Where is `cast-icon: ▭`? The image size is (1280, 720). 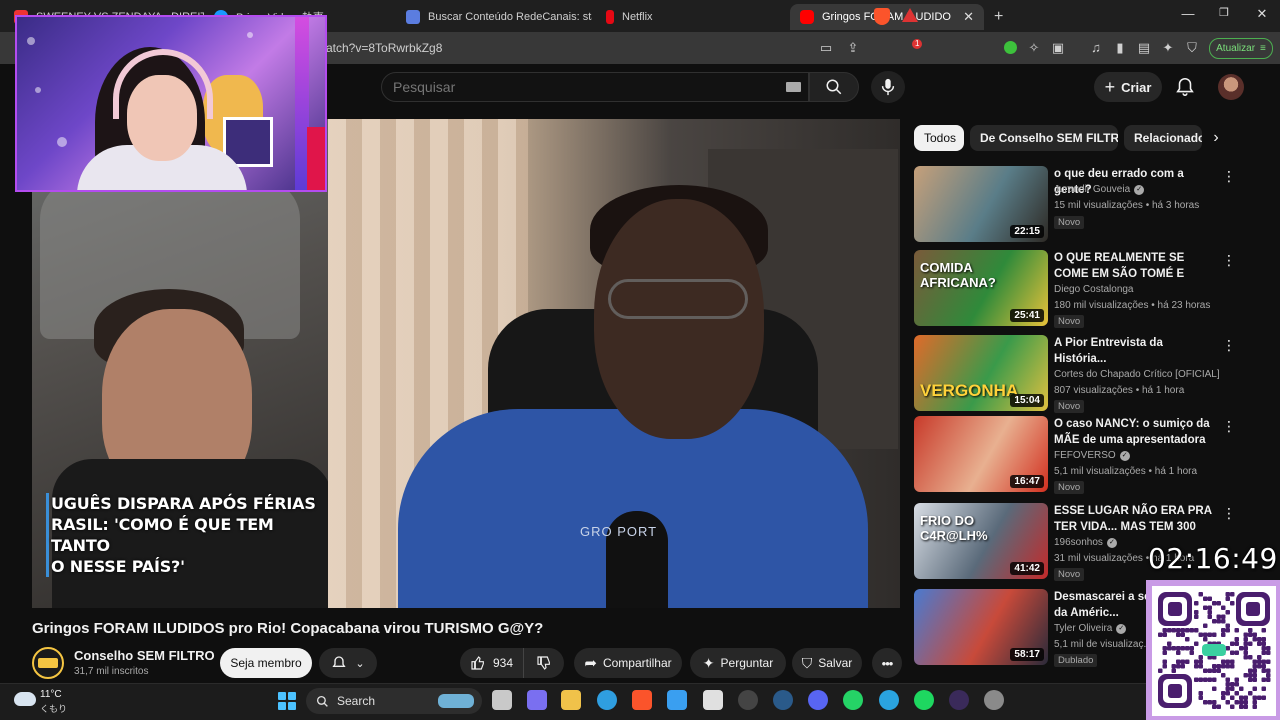
cast-icon: ▭ is located at coordinates (826, 48).